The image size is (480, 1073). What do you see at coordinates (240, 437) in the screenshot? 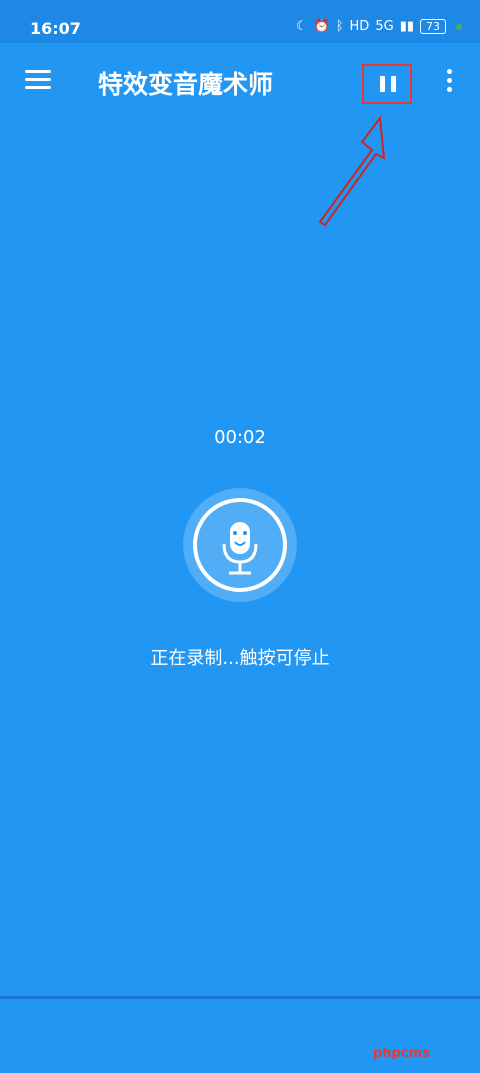
I see `recording-timer: 00:02` at bounding box center [240, 437].